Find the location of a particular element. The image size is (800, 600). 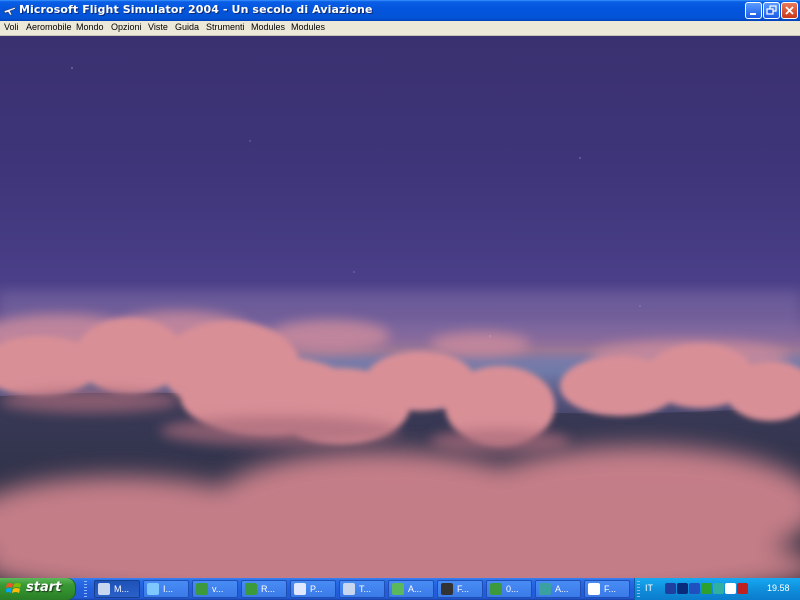

windows-logo-icon is located at coordinates (13, 588).